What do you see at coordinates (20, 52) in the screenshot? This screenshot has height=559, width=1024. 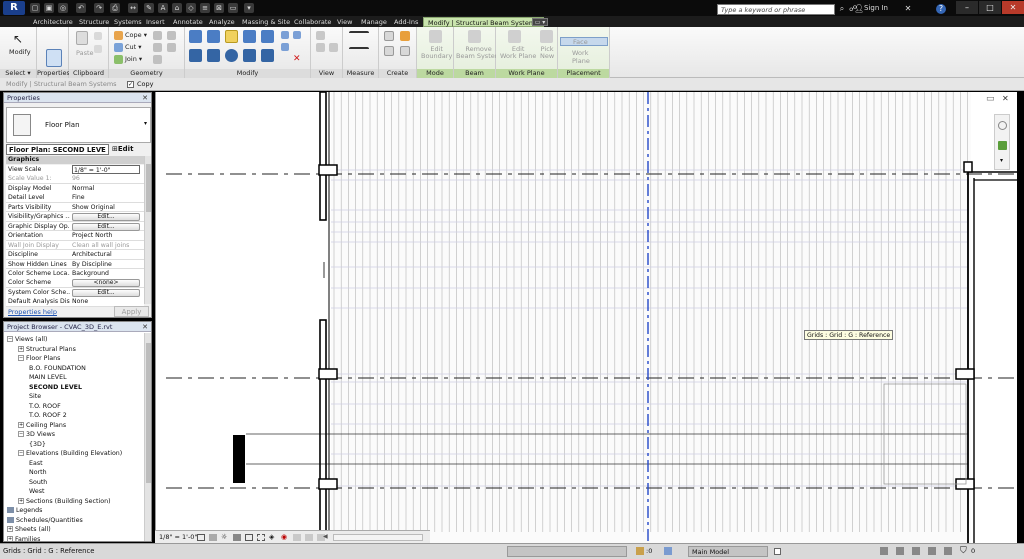 I see `modify-button-label: Modify` at bounding box center [20, 52].